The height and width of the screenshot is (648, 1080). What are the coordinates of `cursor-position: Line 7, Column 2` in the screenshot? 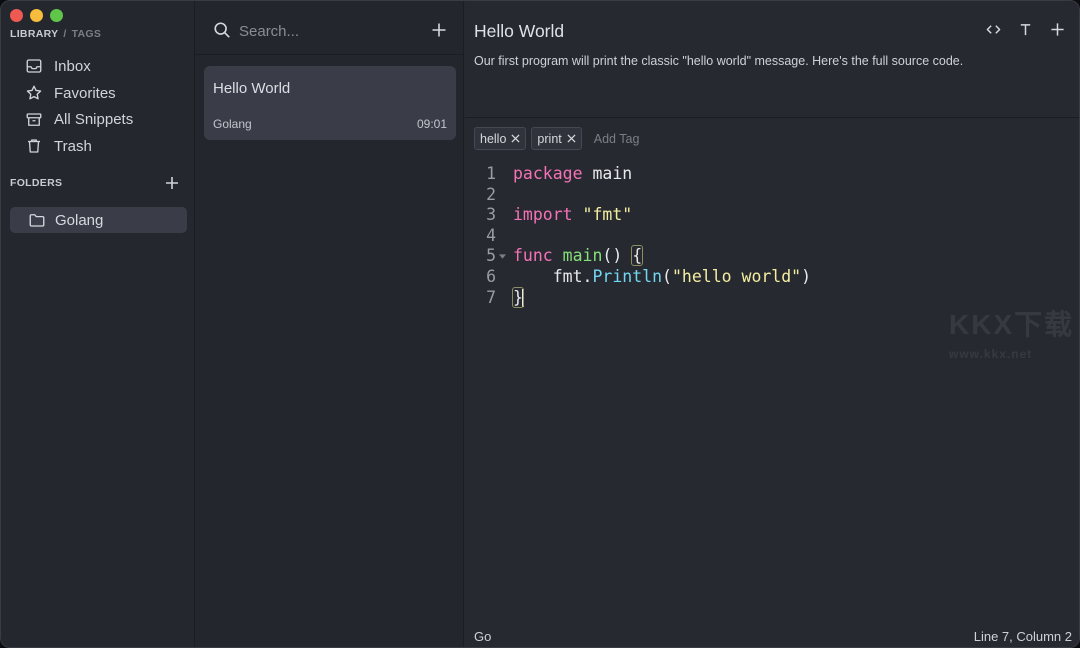 It's located at (1023, 636).